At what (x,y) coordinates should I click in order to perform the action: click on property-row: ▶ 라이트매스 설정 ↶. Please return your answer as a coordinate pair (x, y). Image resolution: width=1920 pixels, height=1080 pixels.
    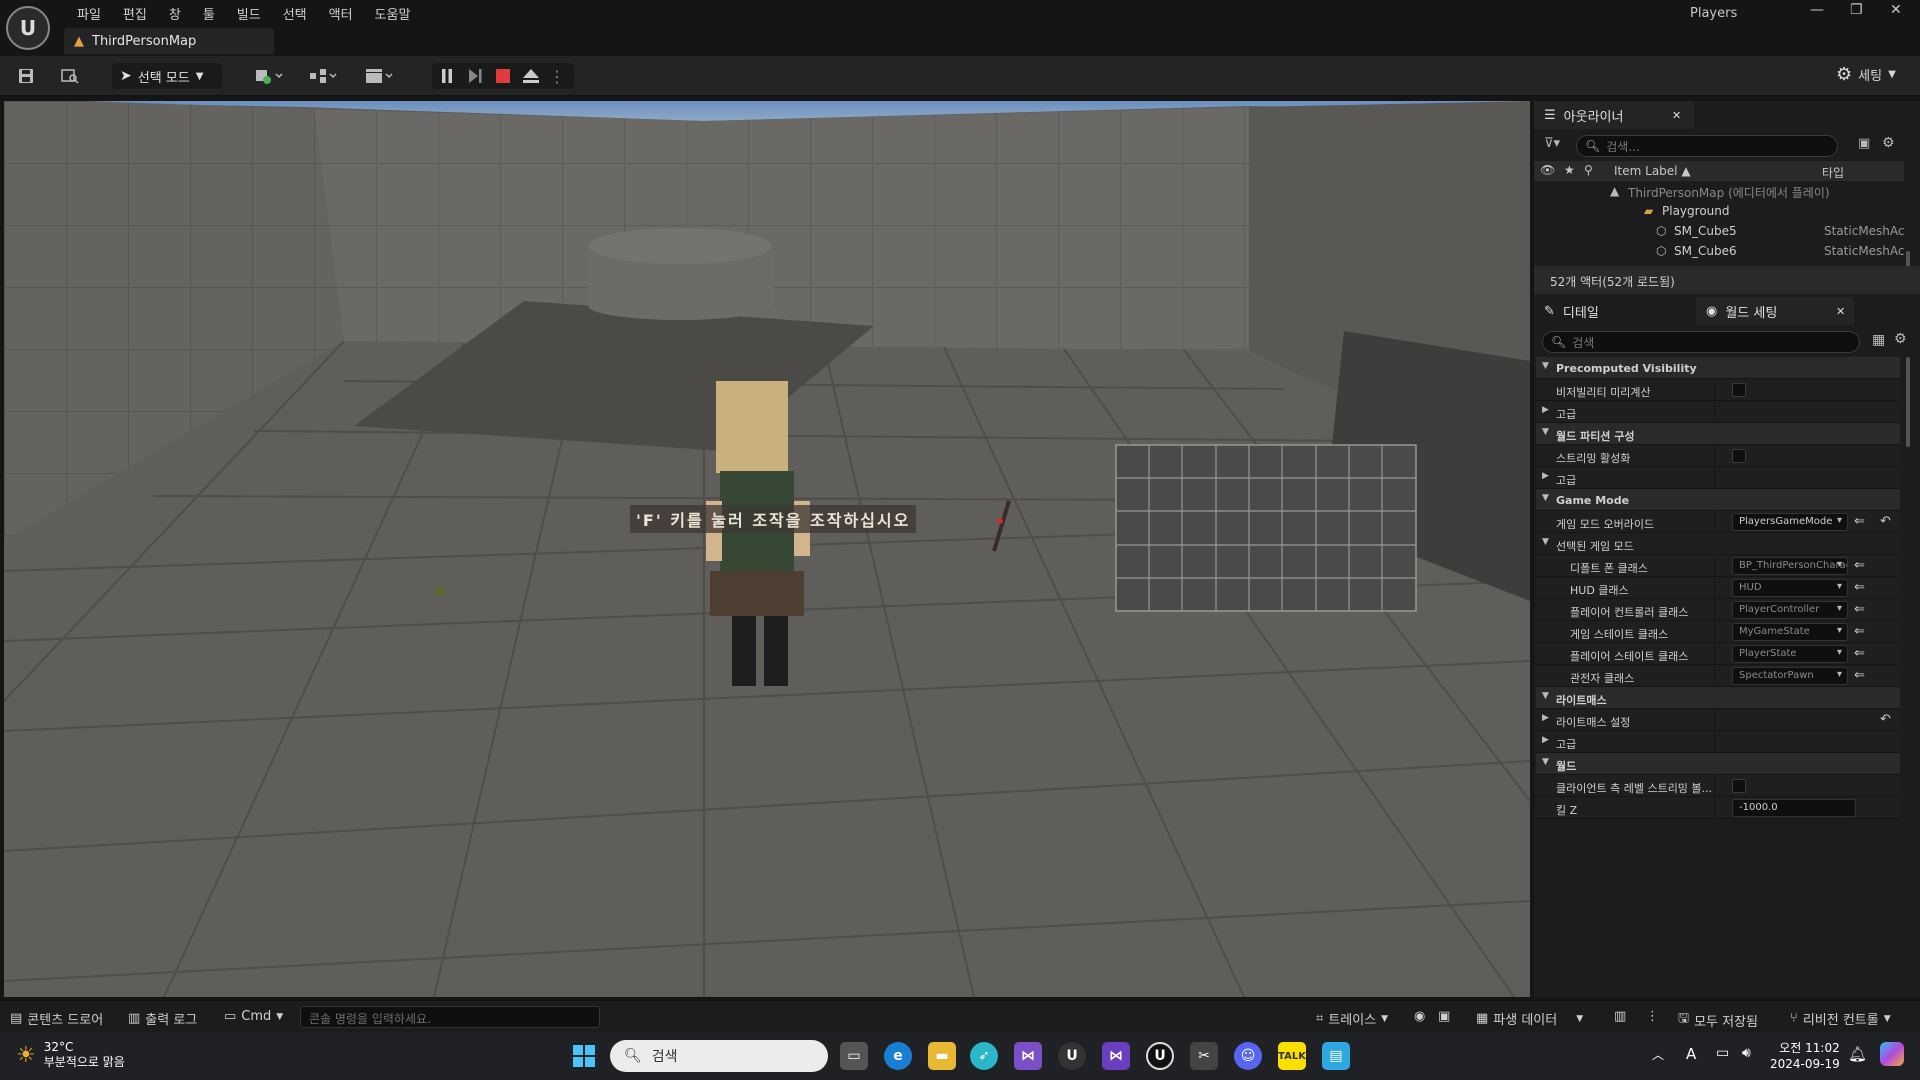
    Looking at the image, I should click on (1718, 720).